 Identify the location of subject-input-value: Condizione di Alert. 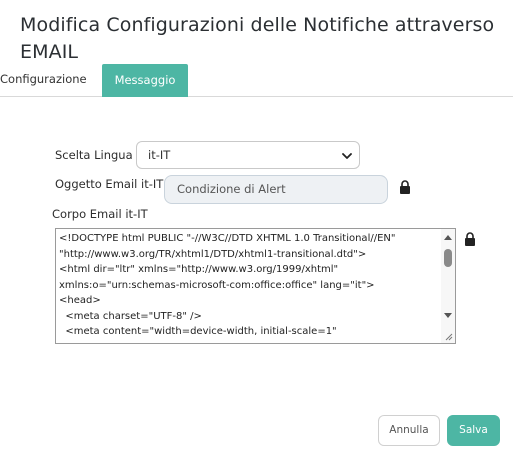
(231, 189).